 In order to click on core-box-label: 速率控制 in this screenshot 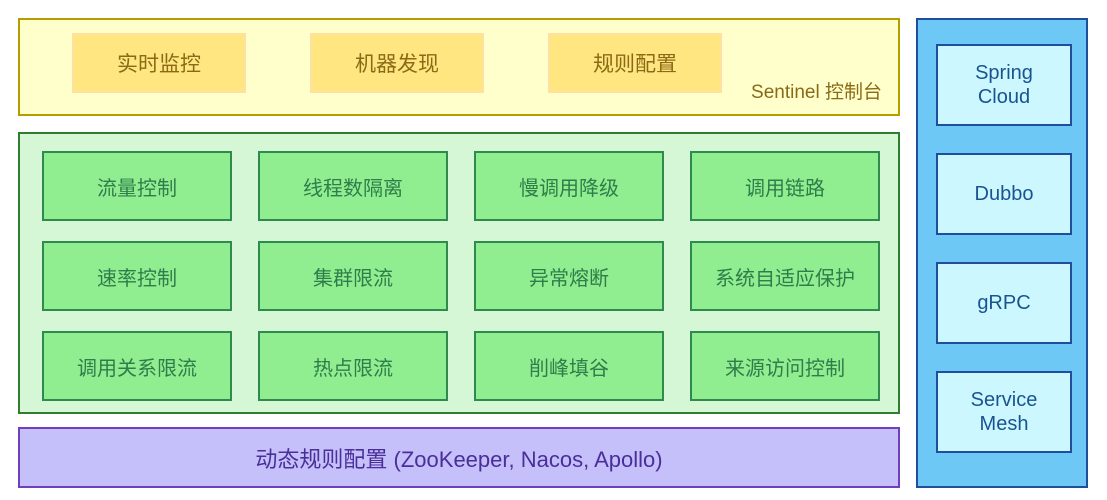, I will do `click(137, 278)`.